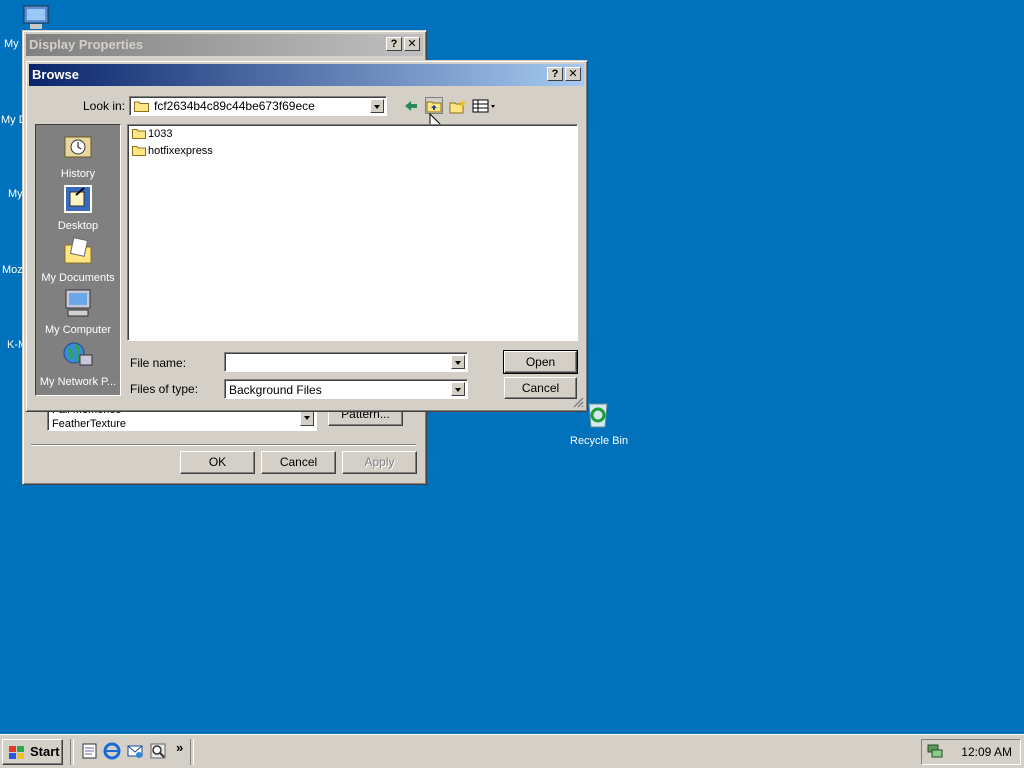  Describe the element at coordinates (112, 751) in the screenshot. I see `internet-explorer-icon` at that location.